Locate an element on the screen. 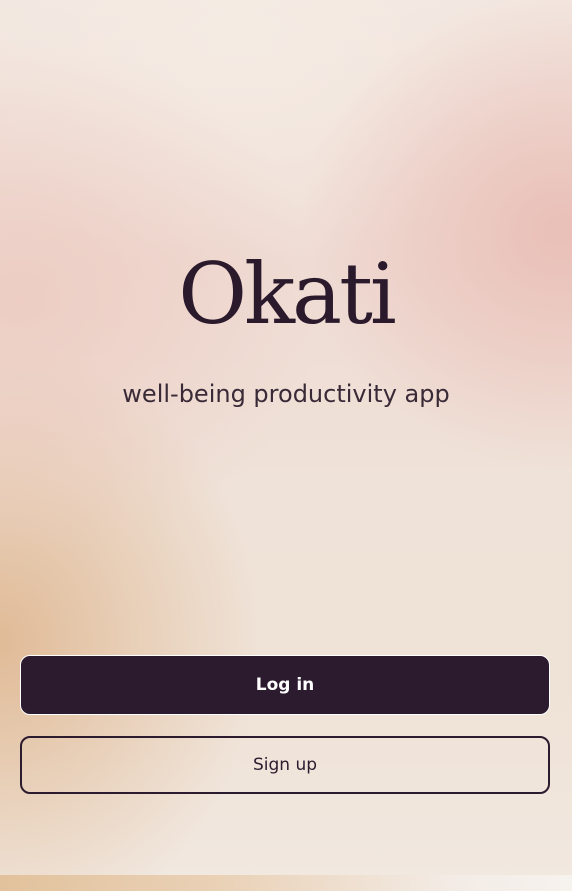 Image resolution: width=572 pixels, height=891 pixels. signup-button-label: Sign up is located at coordinates (285, 765).